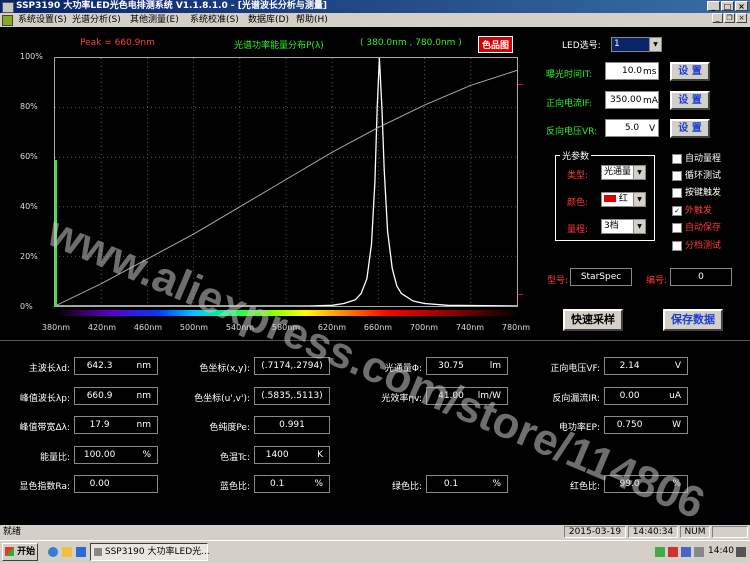 This screenshot has height=563, width=750. Describe the element at coordinates (516, 327) in the screenshot. I see `x-tick-780: 780nm` at that location.